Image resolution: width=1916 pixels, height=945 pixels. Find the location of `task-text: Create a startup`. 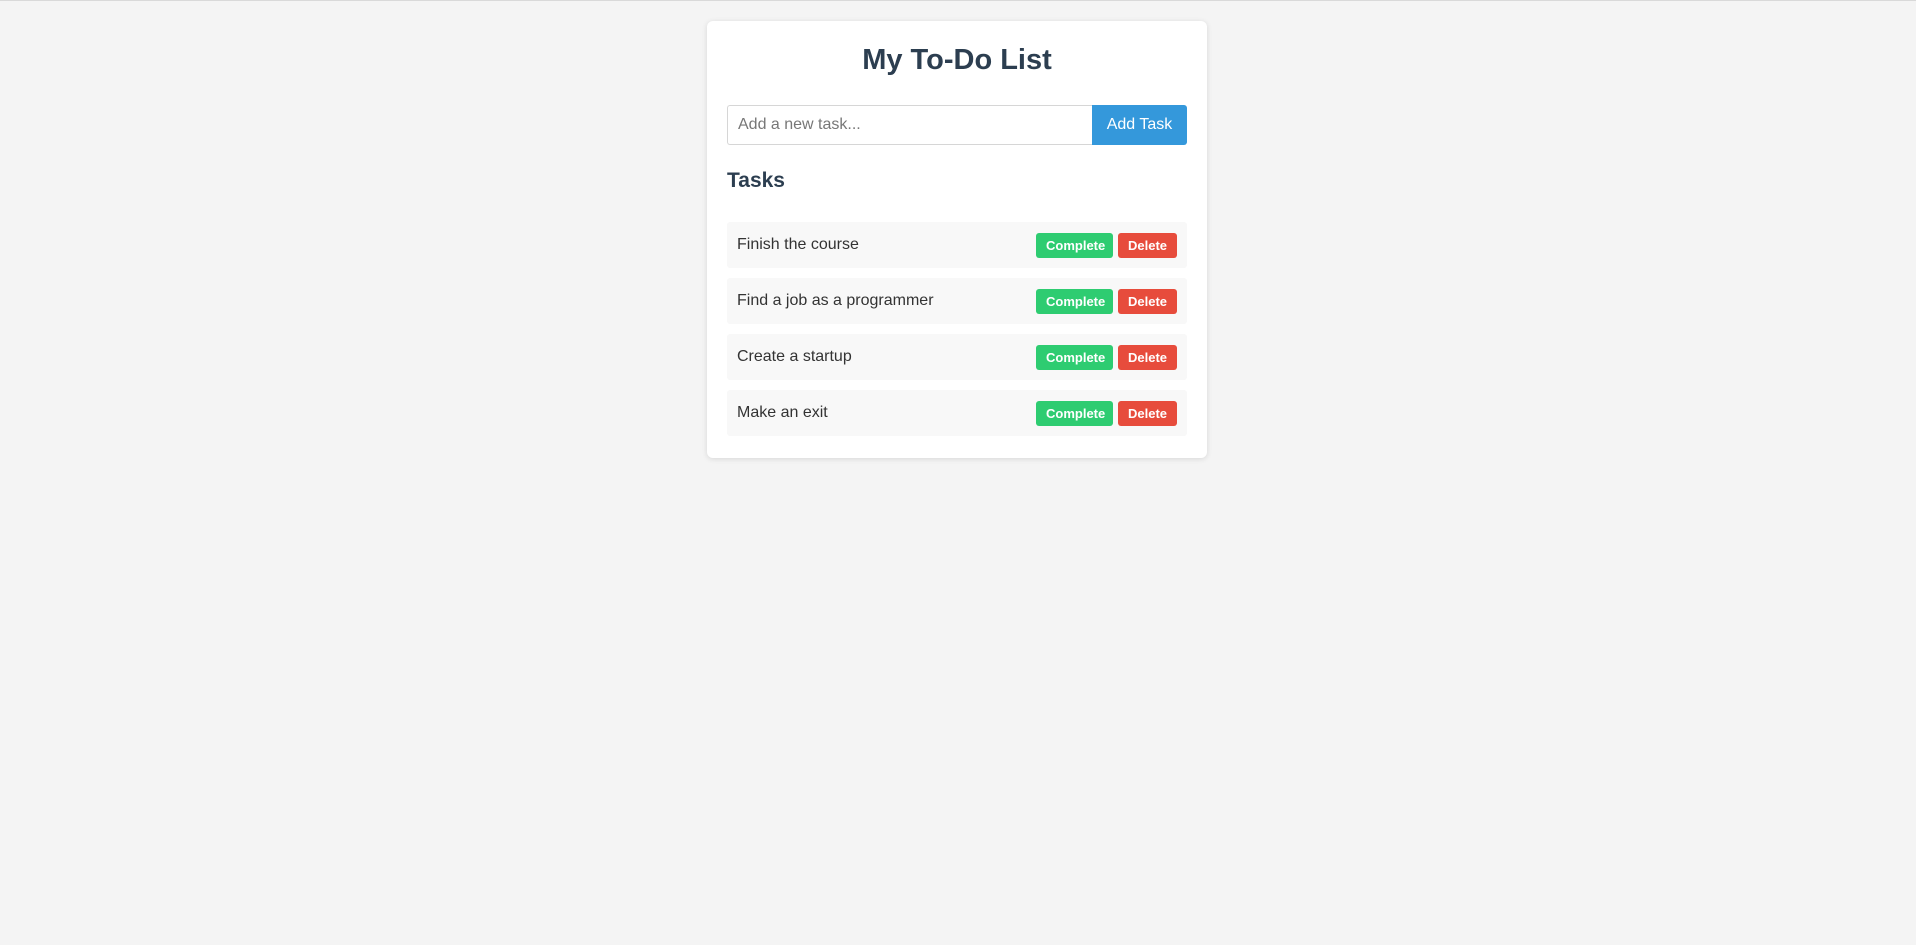

task-text: Create a startup is located at coordinates (794, 356).